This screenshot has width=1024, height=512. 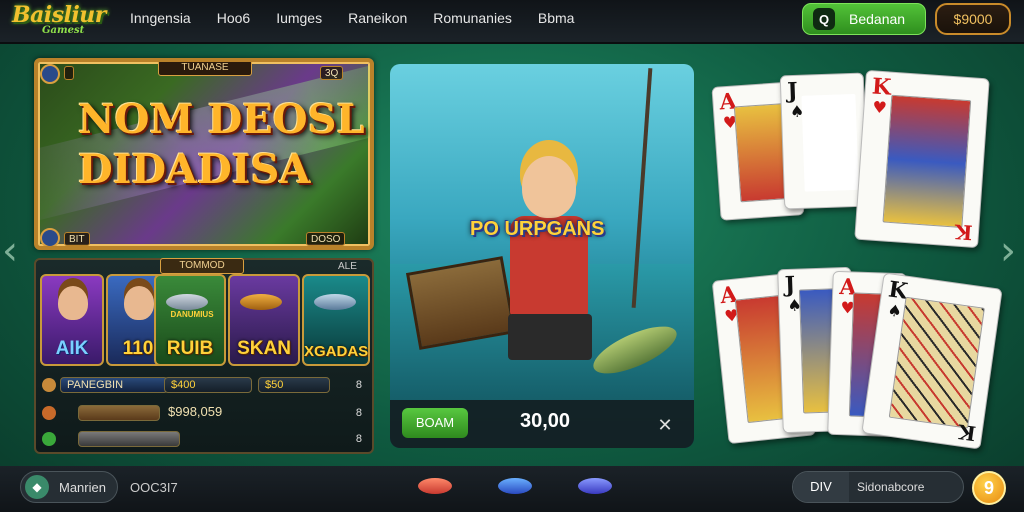 What do you see at coordinates (336, 351) in the screenshot?
I see `tile-name: XGADAS` at bounding box center [336, 351].